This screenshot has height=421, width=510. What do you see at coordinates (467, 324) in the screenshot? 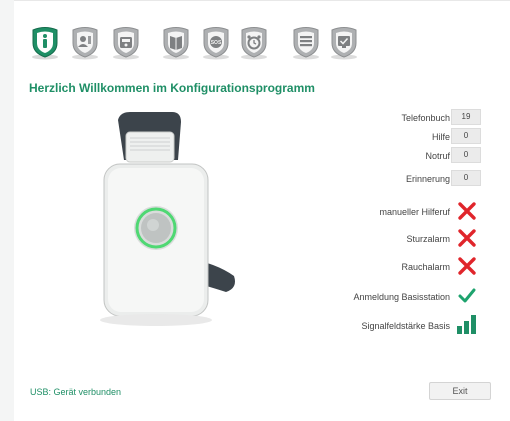
I see `signal-bars-icon` at bounding box center [467, 324].